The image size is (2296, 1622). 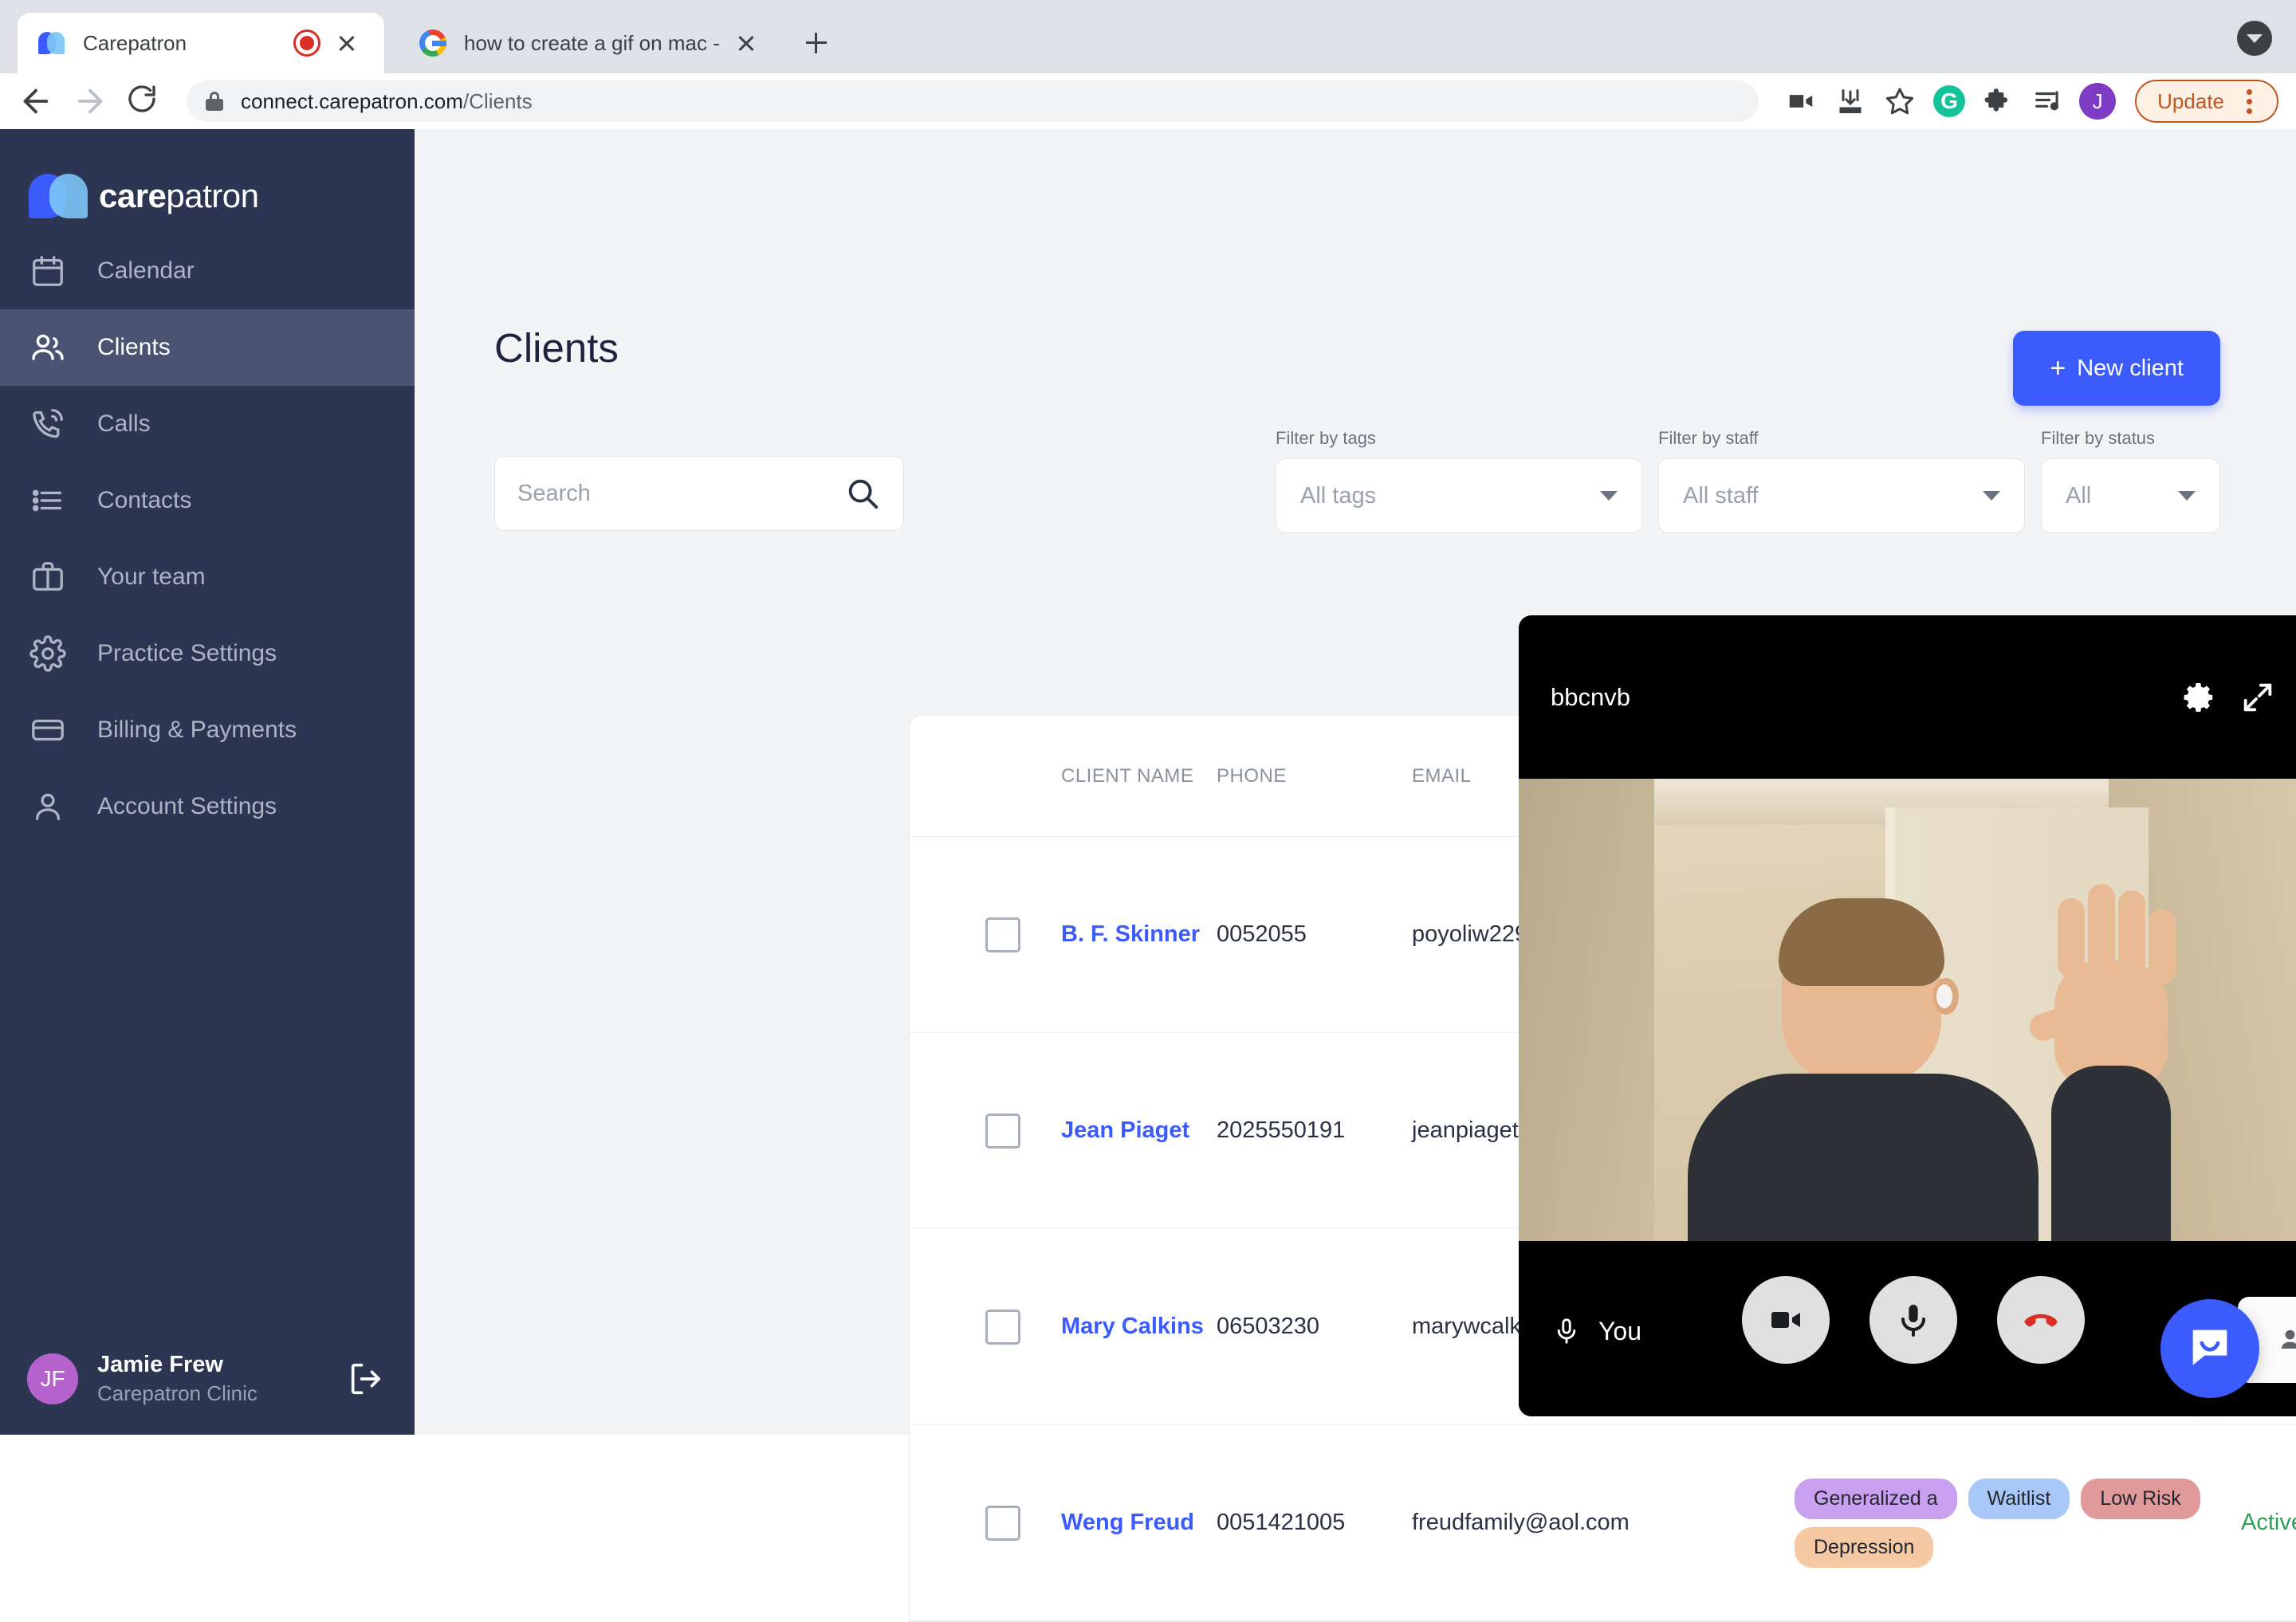 What do you see at coordinates (1281, 1522) in the screenshot?
I see `client-phone: 0051421005` at bounding box center [1281, 1522].